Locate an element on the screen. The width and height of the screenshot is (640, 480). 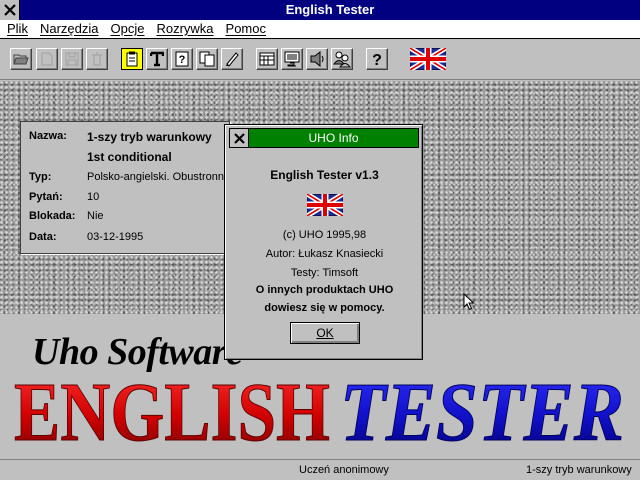
dialog-title-bar: UHO Info is located at coordinates (324, 138).